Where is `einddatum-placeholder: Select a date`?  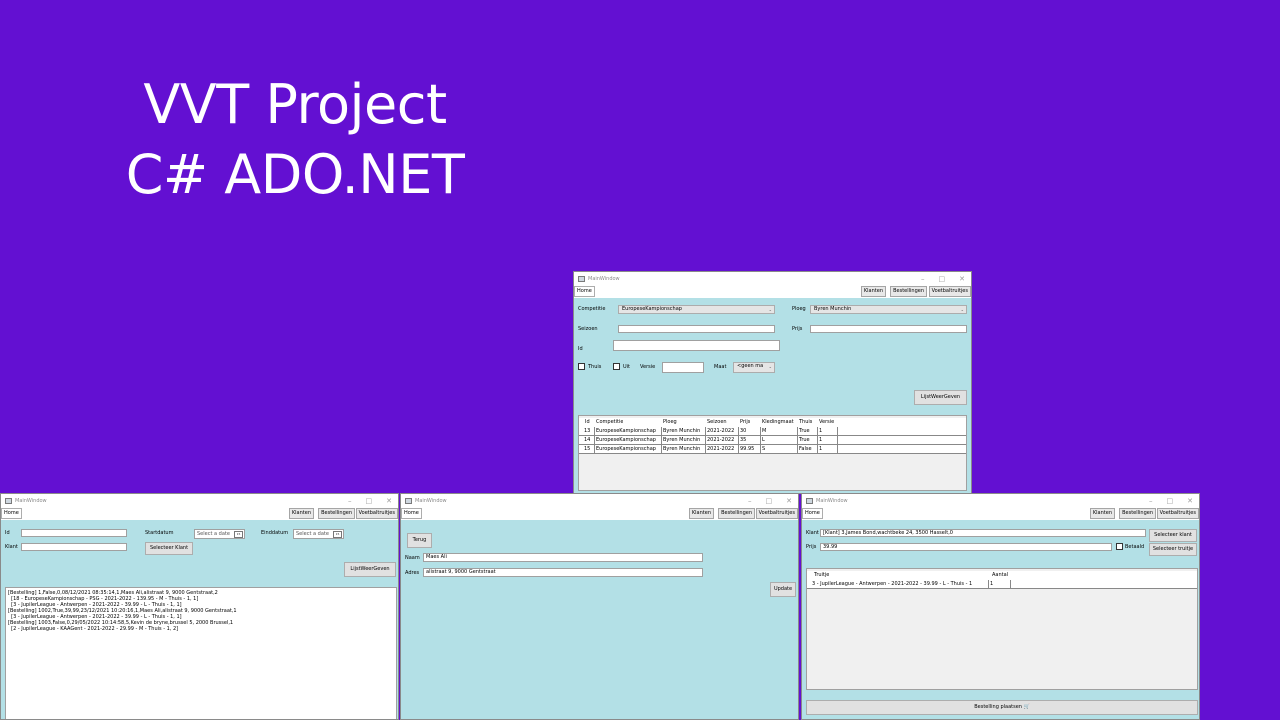 einddatum-placeholder: Select a date is located at coordinates (312, 534).